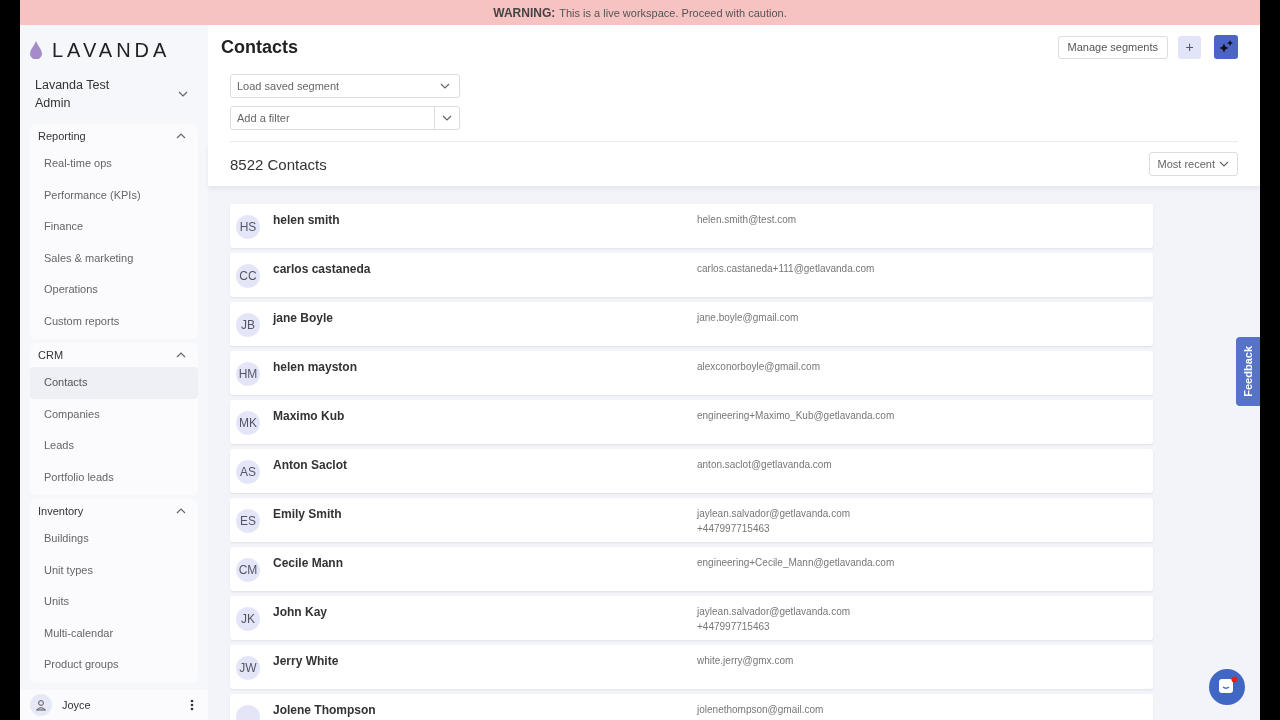  I want to click on contact-detail: jane.boyle@gmail.com, so click(748, 318).